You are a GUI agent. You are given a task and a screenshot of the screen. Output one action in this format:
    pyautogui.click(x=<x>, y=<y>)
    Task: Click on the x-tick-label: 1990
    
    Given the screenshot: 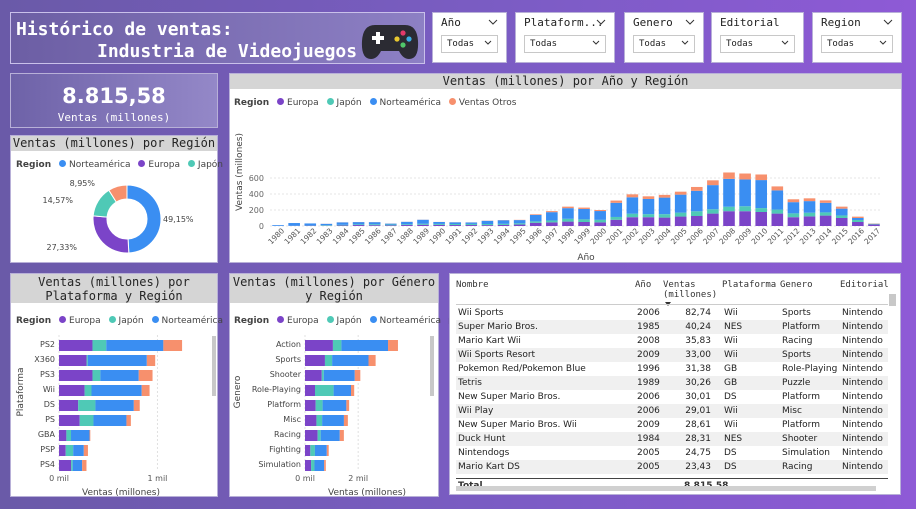 What is the action you would take?
    pyautogui.click(x=437, y=236)
    